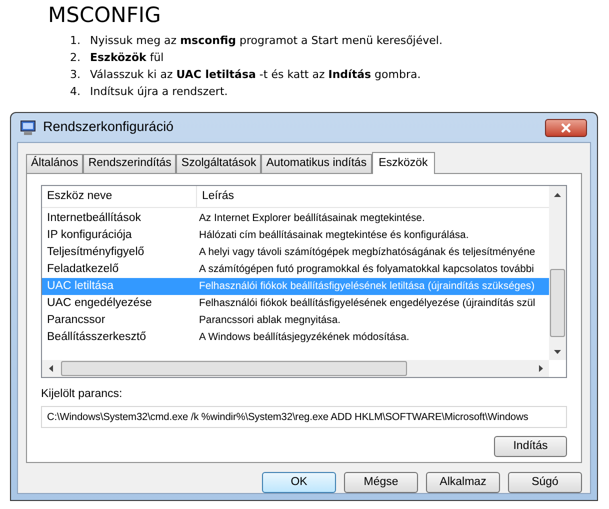 The image size is (609, 509). Describe the element at coordinates (381, 482) in the screenshot. I see `dialog-button: Mégse` at that location.